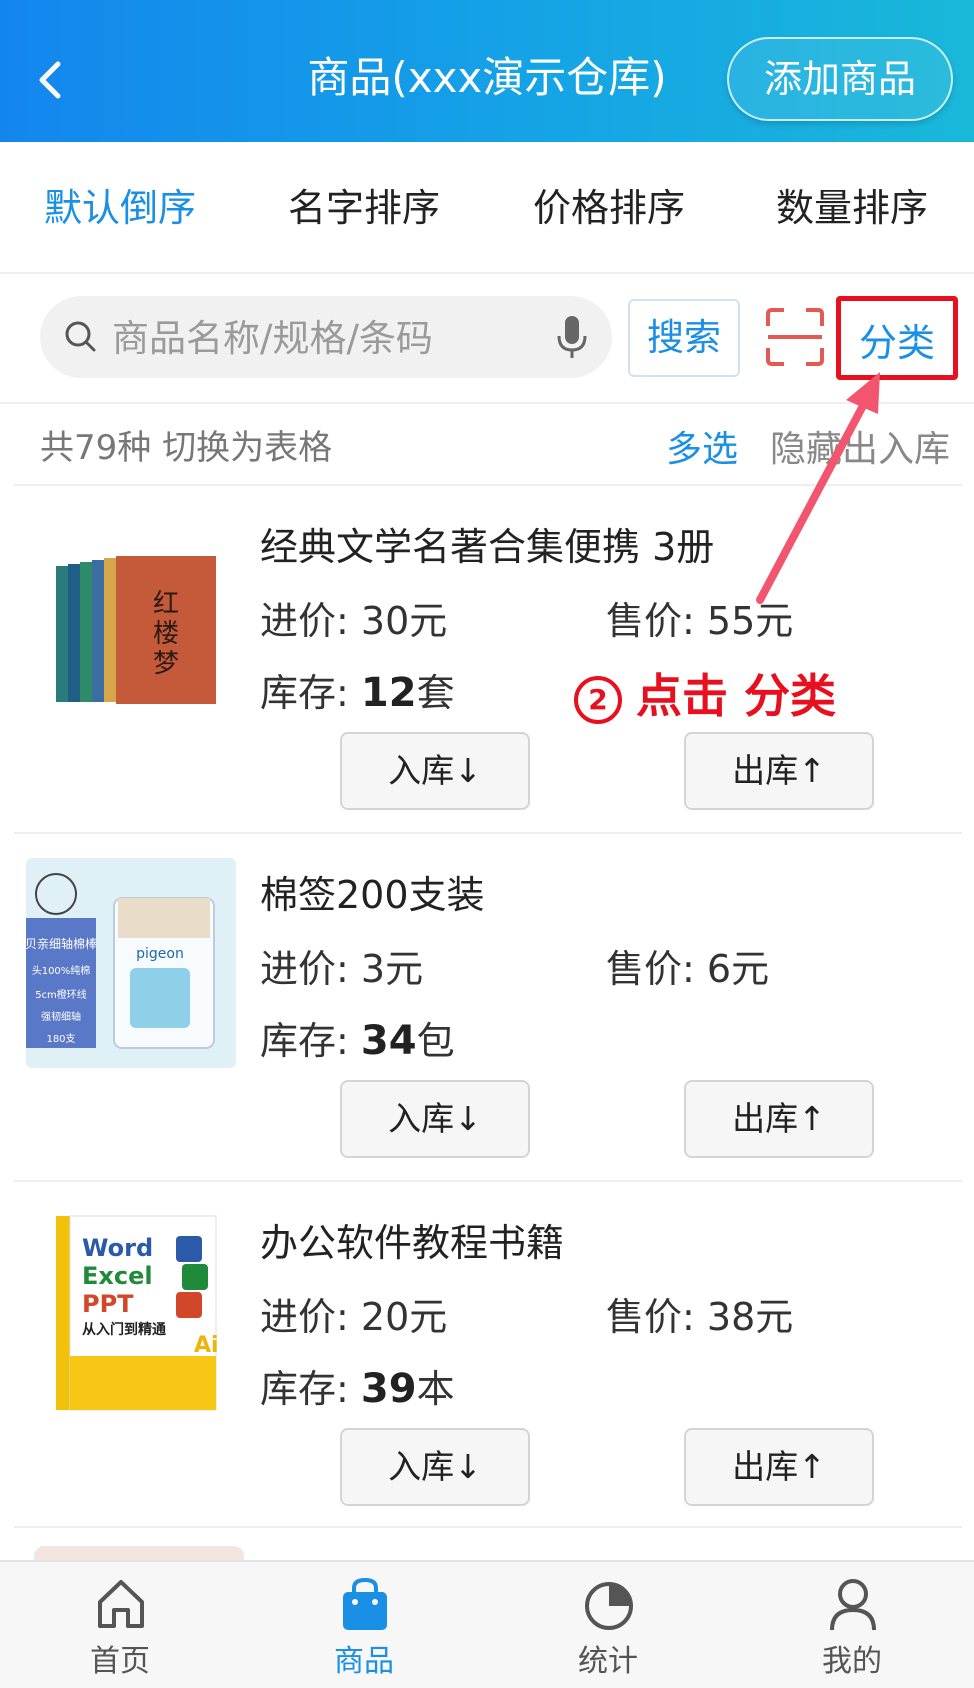 The image size is (974, 1688). I want to click on step-number-badge: 2, so click(598, 699).